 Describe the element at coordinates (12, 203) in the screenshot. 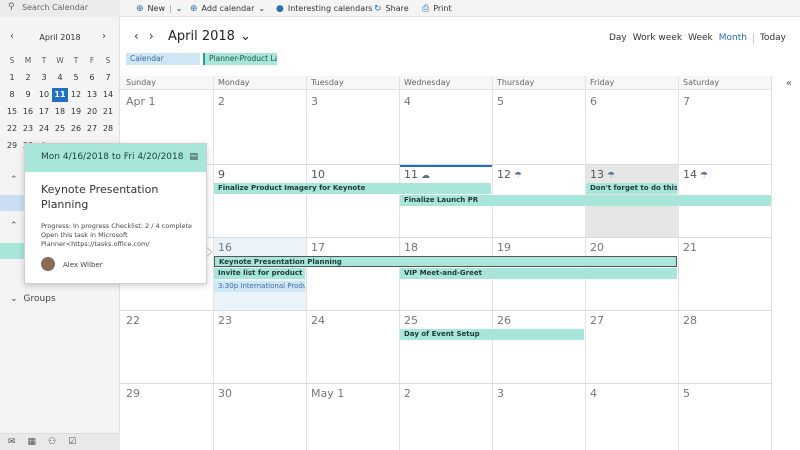

I see `selected-calendar-strip` at that location.